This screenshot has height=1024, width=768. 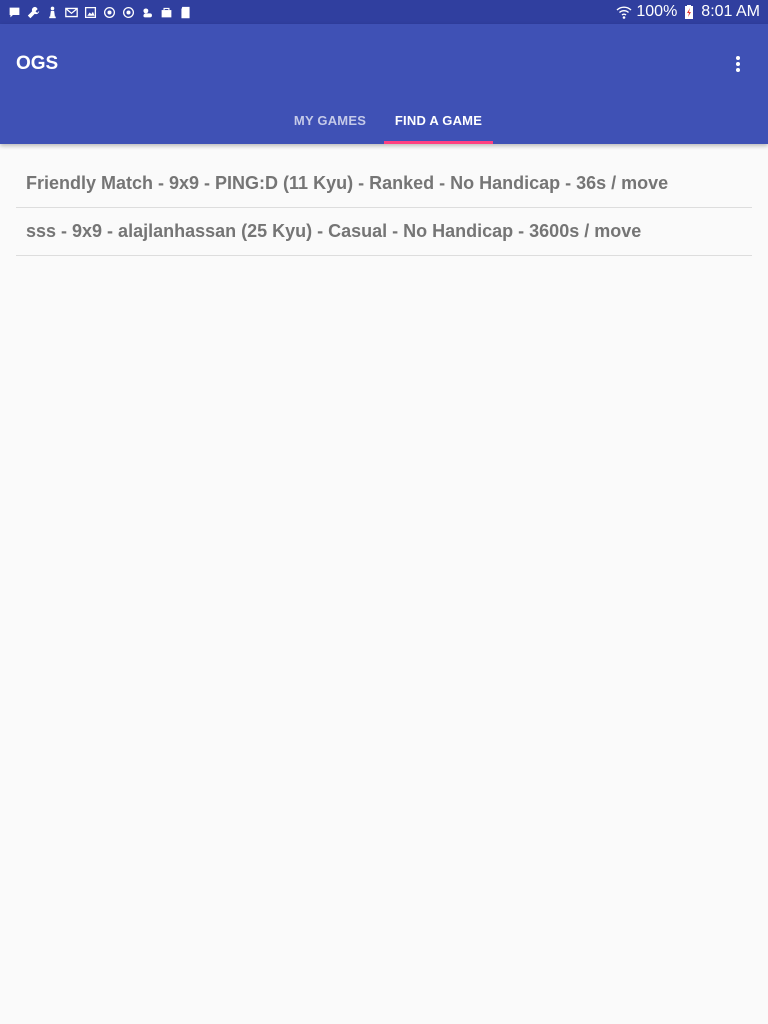 I want to click on clock: 8:01 AM, so click(x=730, y=11).